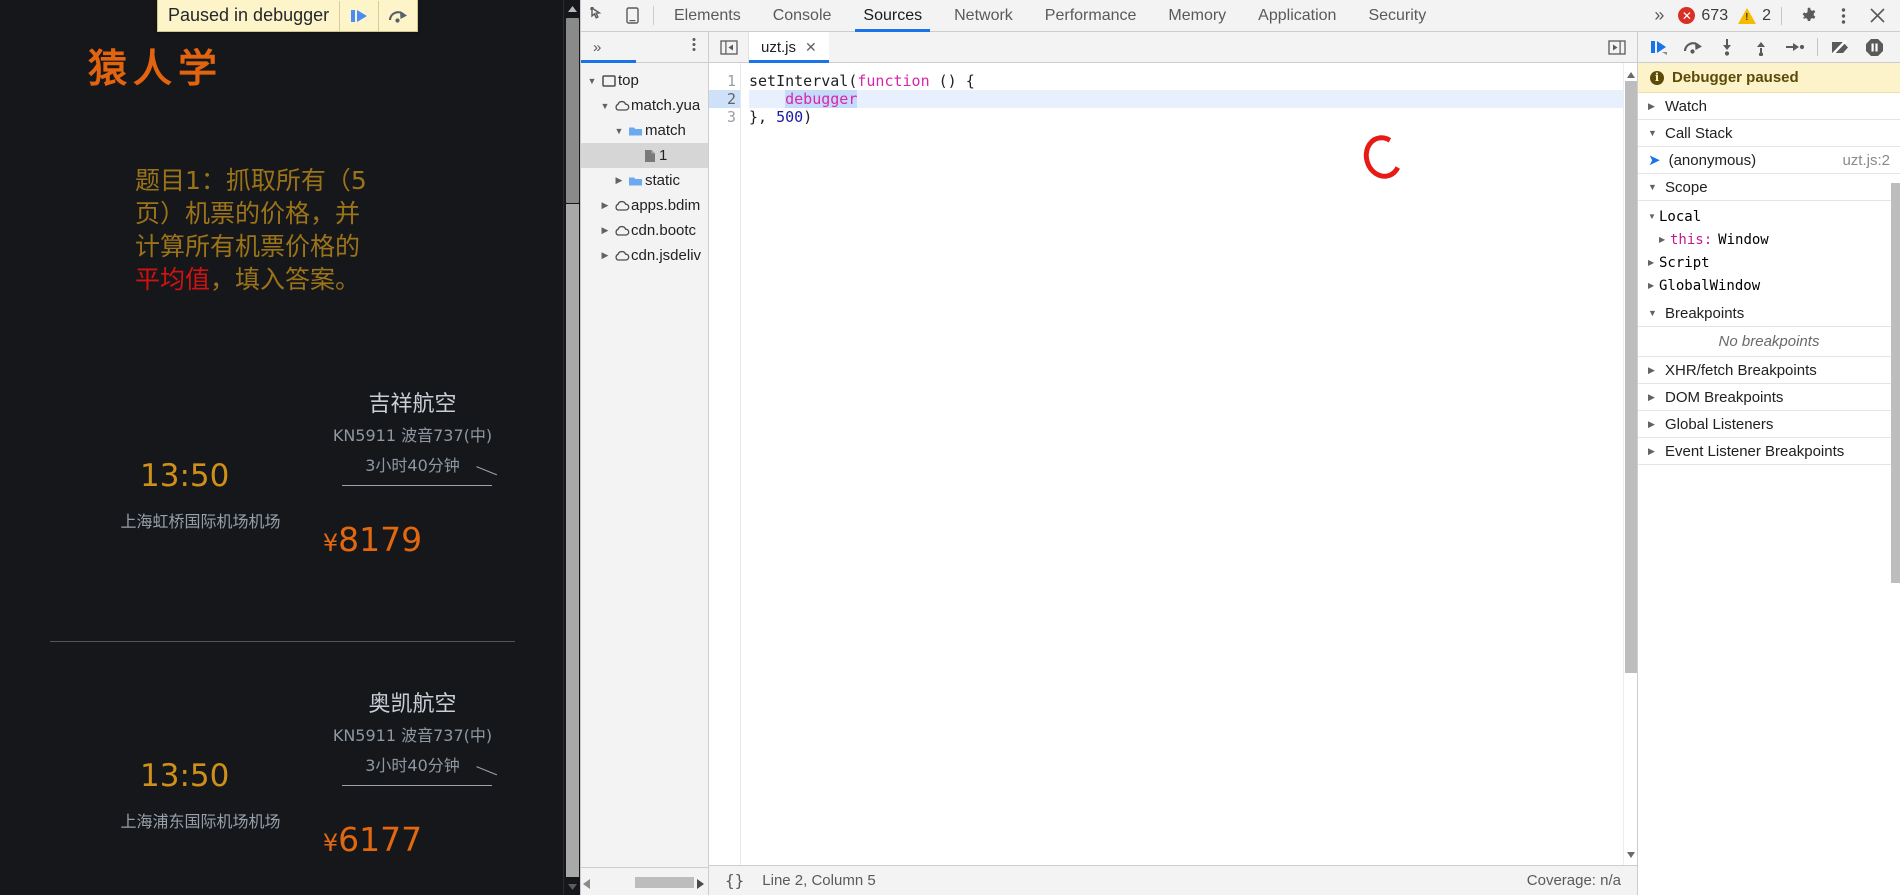 Image resolution: width=1900 pixels, height=895 pixels. I want to click on page-scrollbar, so click(571, 447).